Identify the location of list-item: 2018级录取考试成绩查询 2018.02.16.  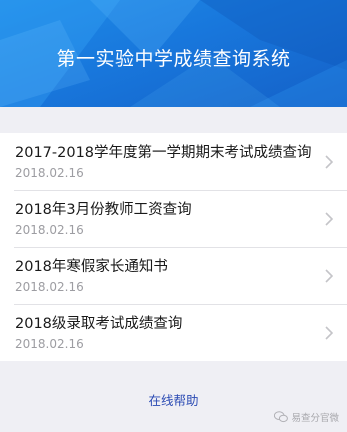
(173, 332).